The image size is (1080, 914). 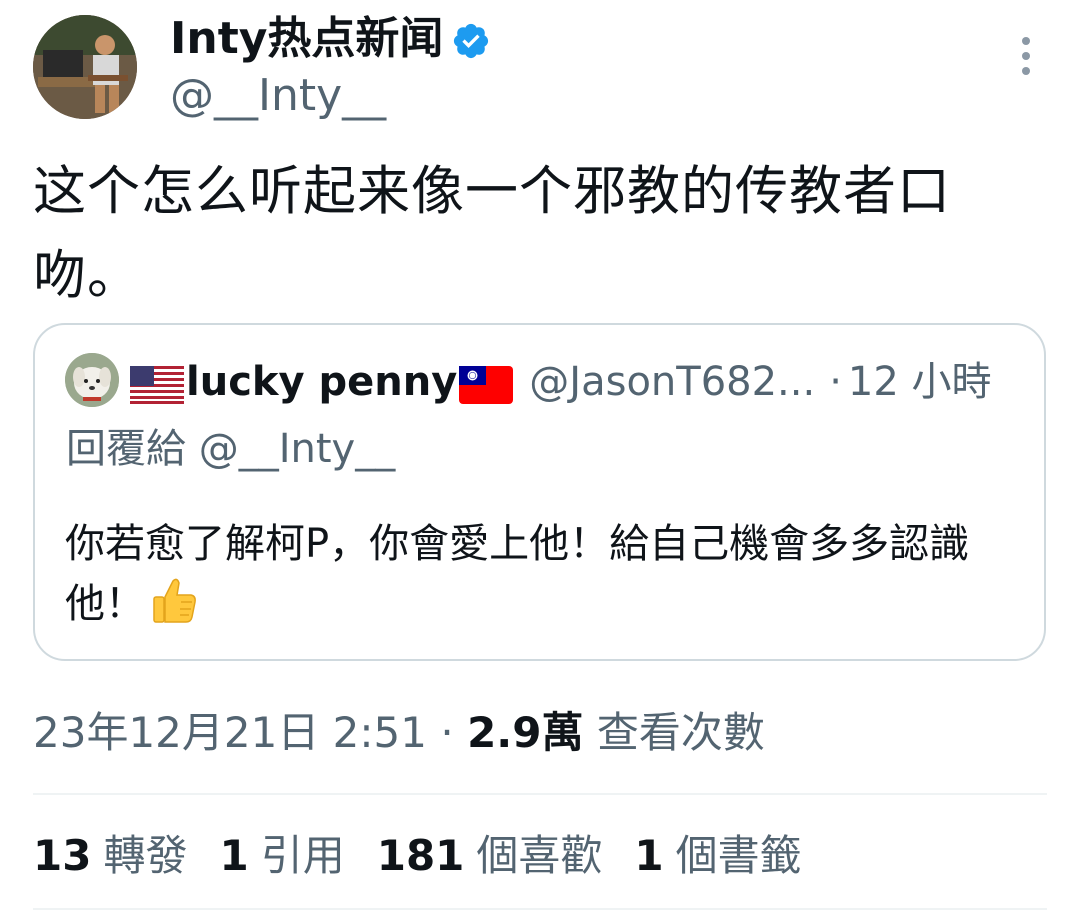 I want to click on quoted-tweet-text-content: 你若愈了解柯P，你會愛上他！給自己機會多多認識他！, so click(x=517, y=574).